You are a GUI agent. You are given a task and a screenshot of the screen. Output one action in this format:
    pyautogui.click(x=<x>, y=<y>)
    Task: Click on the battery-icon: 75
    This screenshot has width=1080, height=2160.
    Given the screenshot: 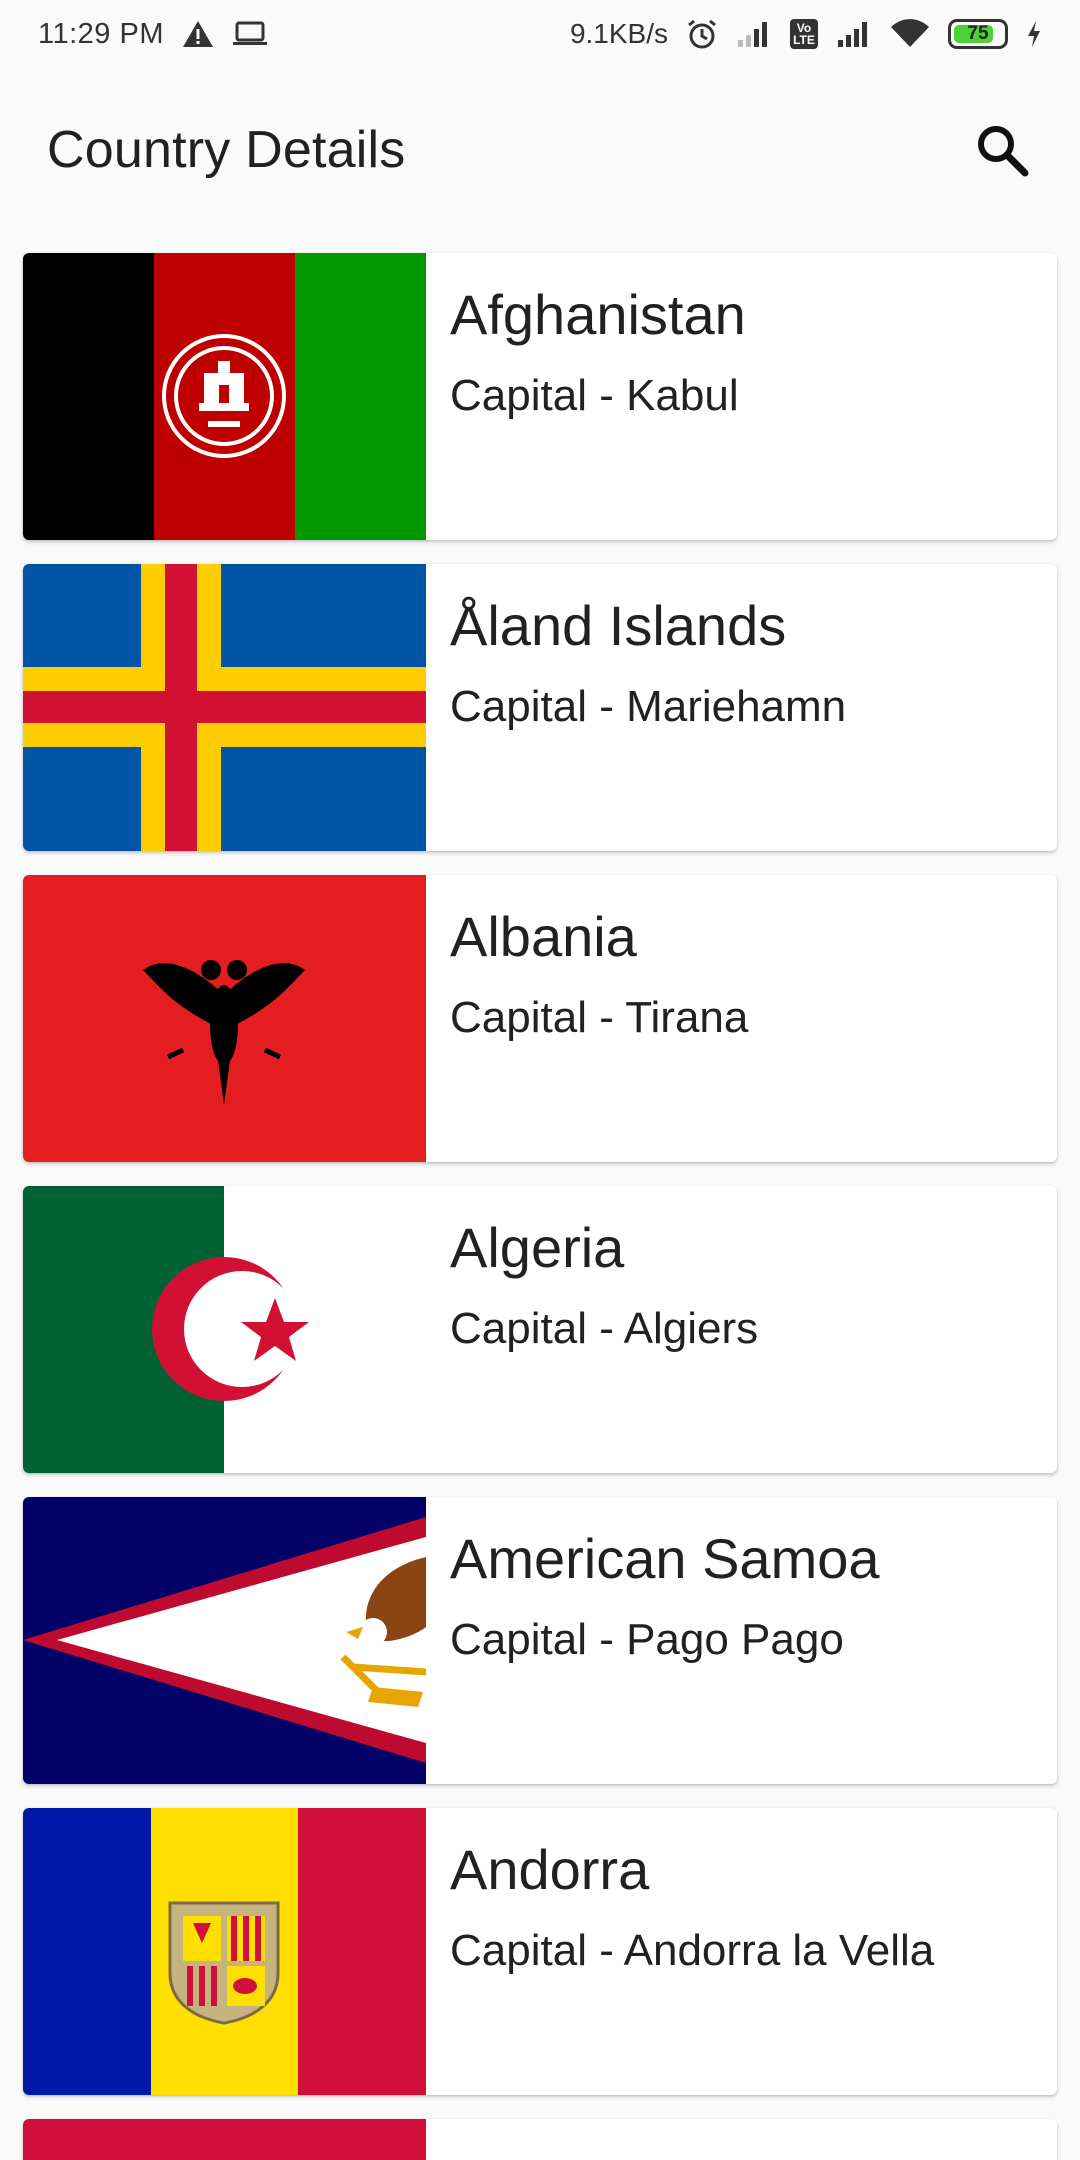 What is the action you would take?
    pyautogui.click(x=978, y=34)
    